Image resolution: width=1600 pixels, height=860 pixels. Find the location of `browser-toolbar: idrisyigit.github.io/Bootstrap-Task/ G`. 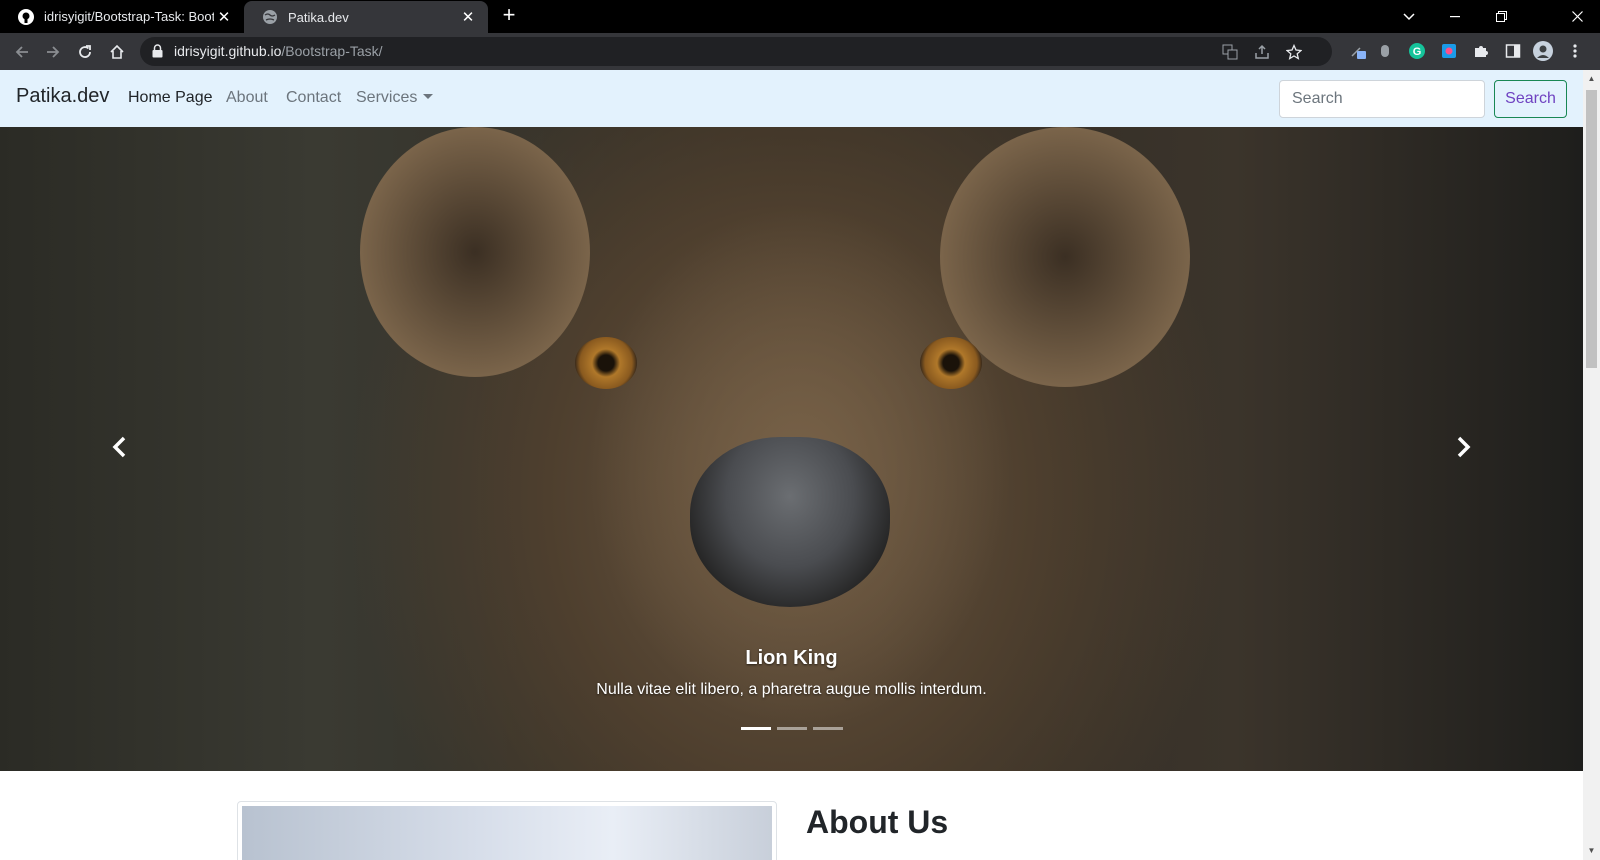

browser-toolbar: idrisyigit.github.io/Bootstrap-Task/ G is located at coordinates (800, 51).